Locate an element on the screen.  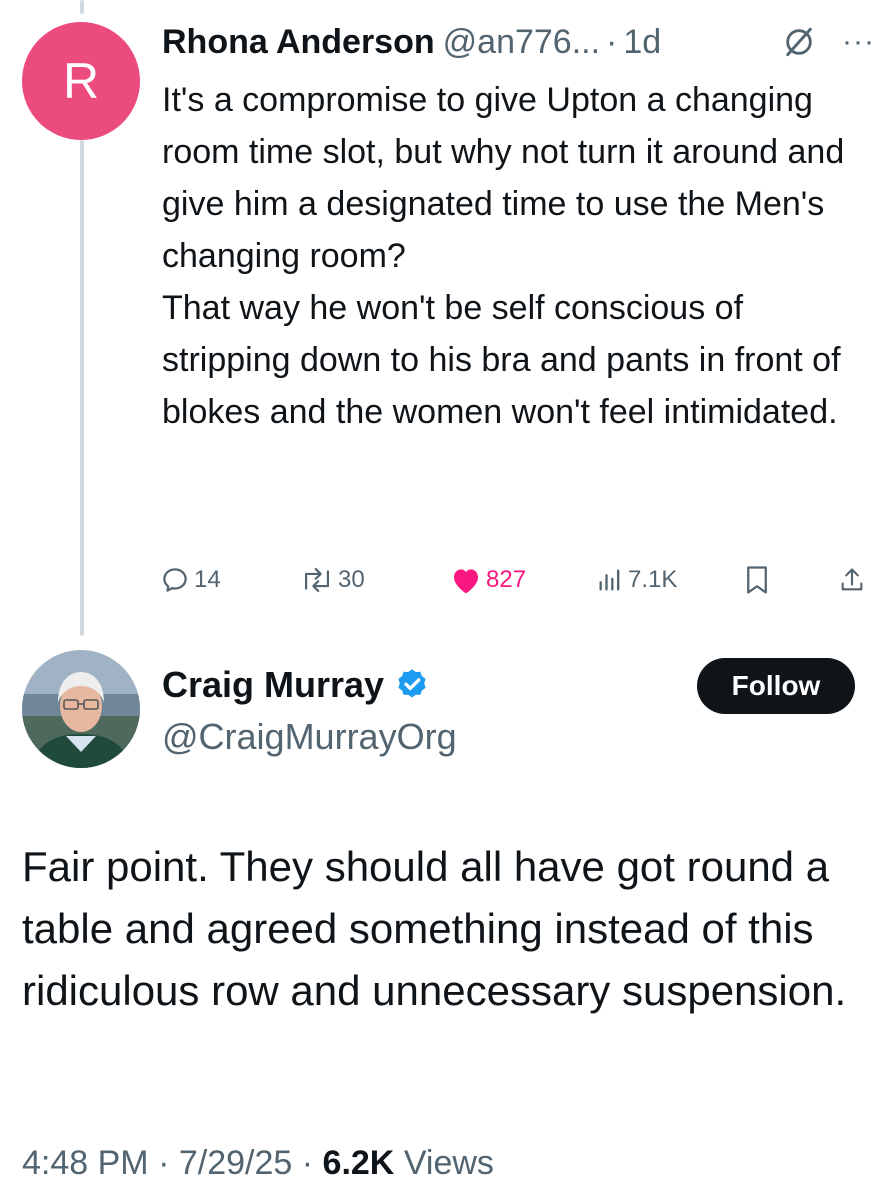
tweet-time: 4:48 PM is located at coordinates (85, 1163).